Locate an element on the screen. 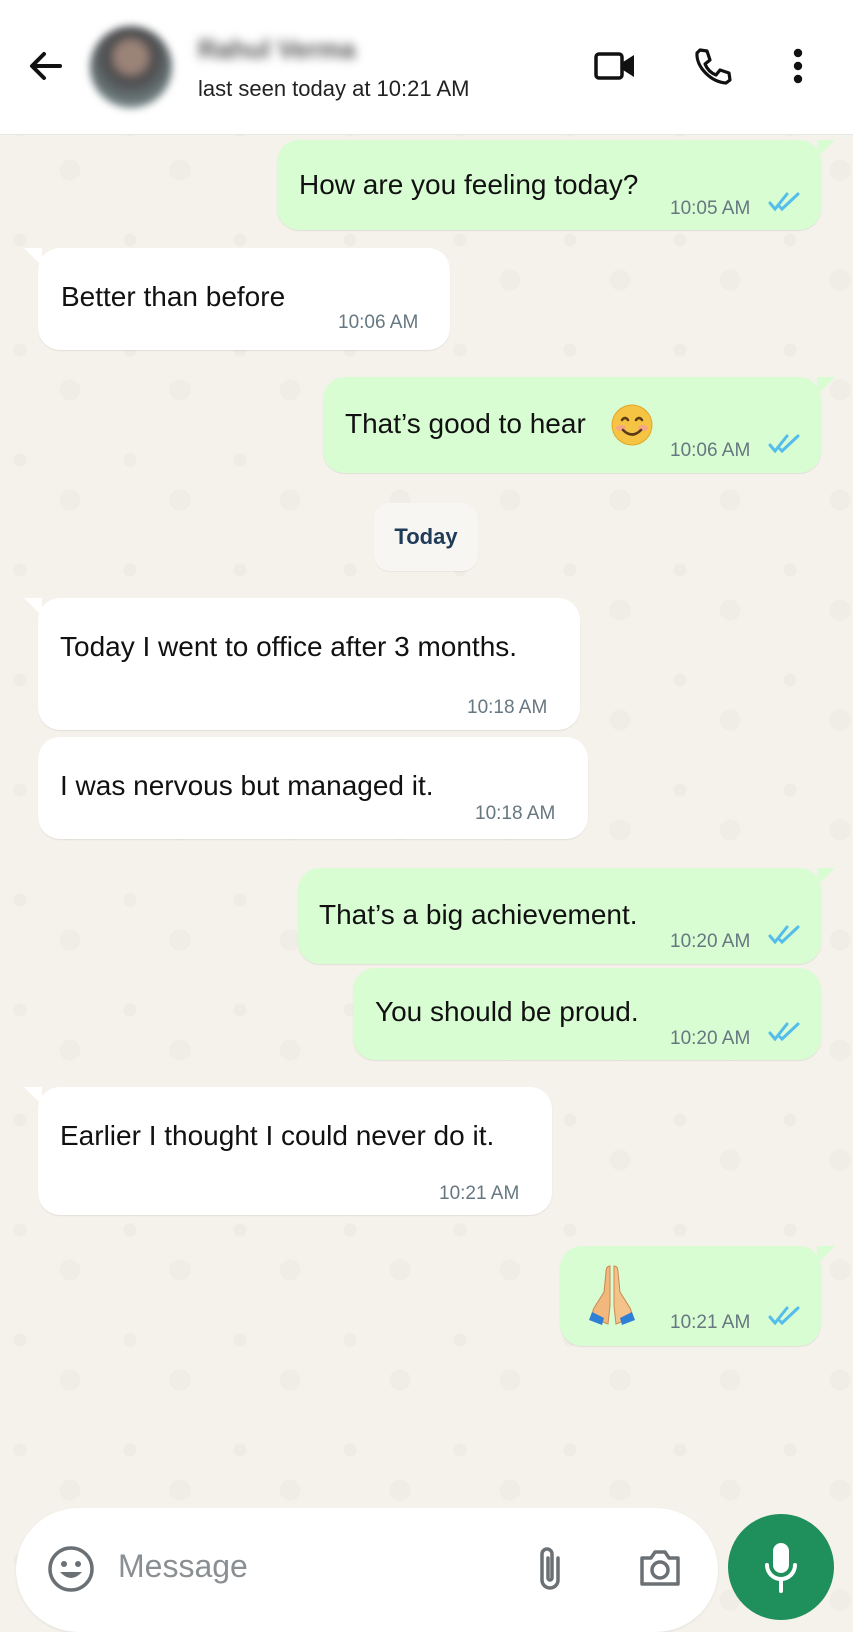 The image size is (853, 1632). video-call-icon is located at coordinates (616, 66).